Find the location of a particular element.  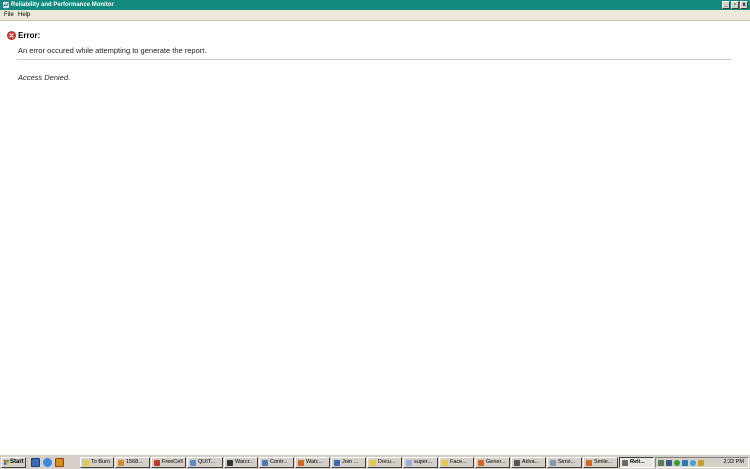

cards-icon is located at coordinates (157, 463).